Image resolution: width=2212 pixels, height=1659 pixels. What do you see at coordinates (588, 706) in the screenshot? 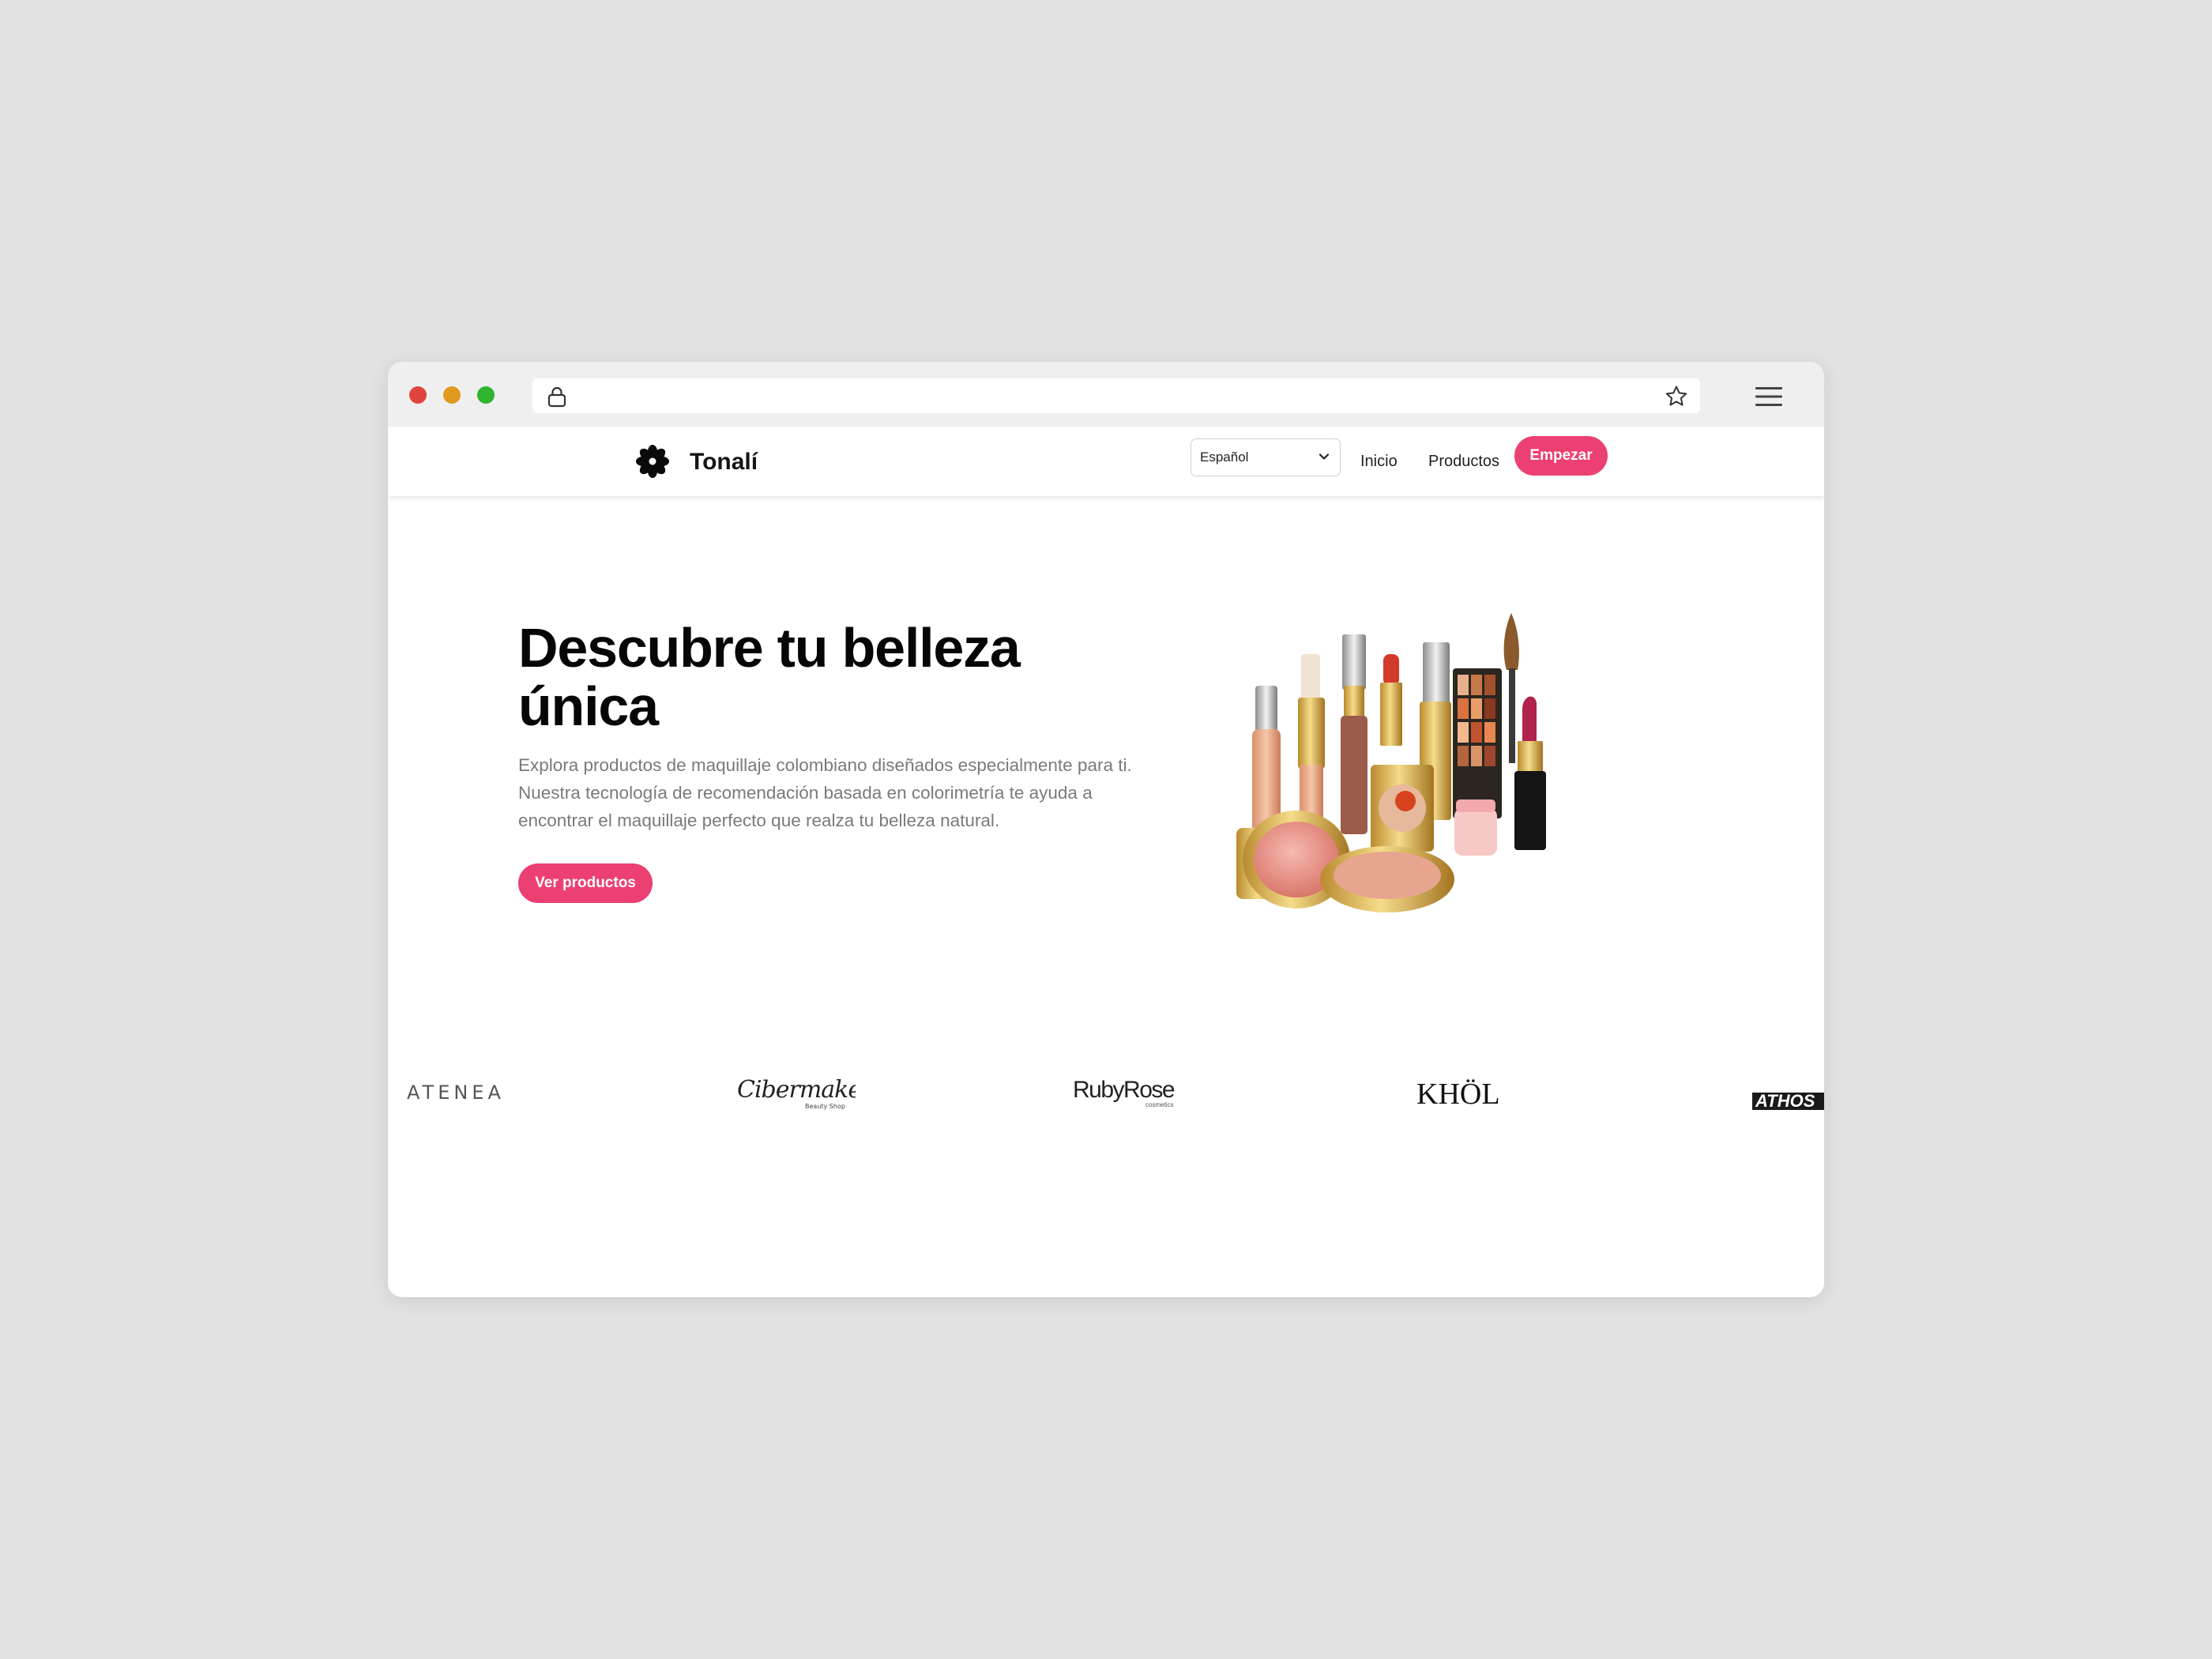
I see `hero-title-line2: única` at bounding box center [588, 706].